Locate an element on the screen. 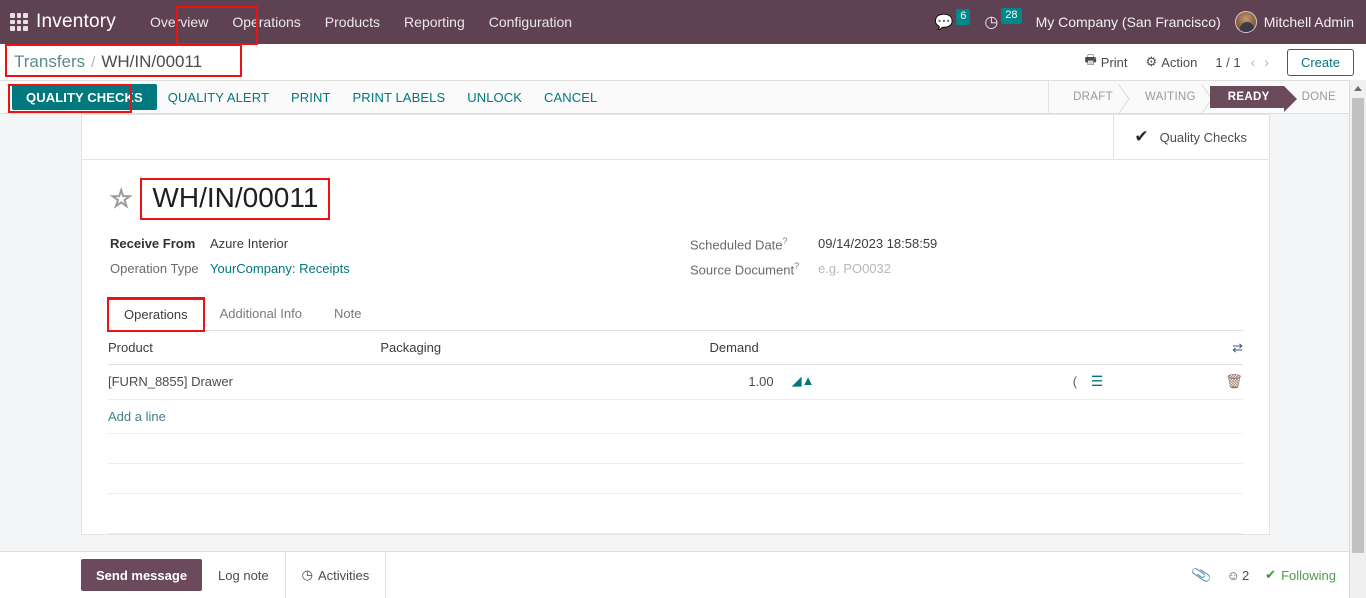 The width and height of the screenshot is (1366, 598). check-icon: ✔ is located at coordinates (1271, 574).